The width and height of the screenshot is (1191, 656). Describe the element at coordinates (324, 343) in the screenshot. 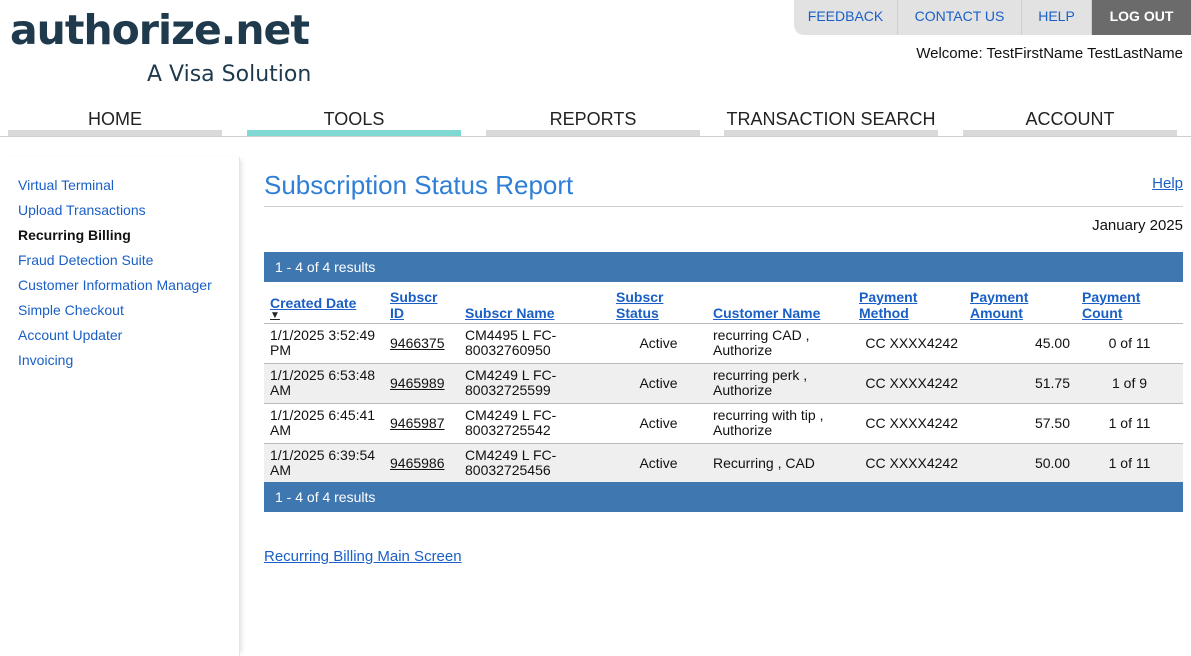

I see `cell-created-date: 1/1/2025 3:52:49 PM` at that location.